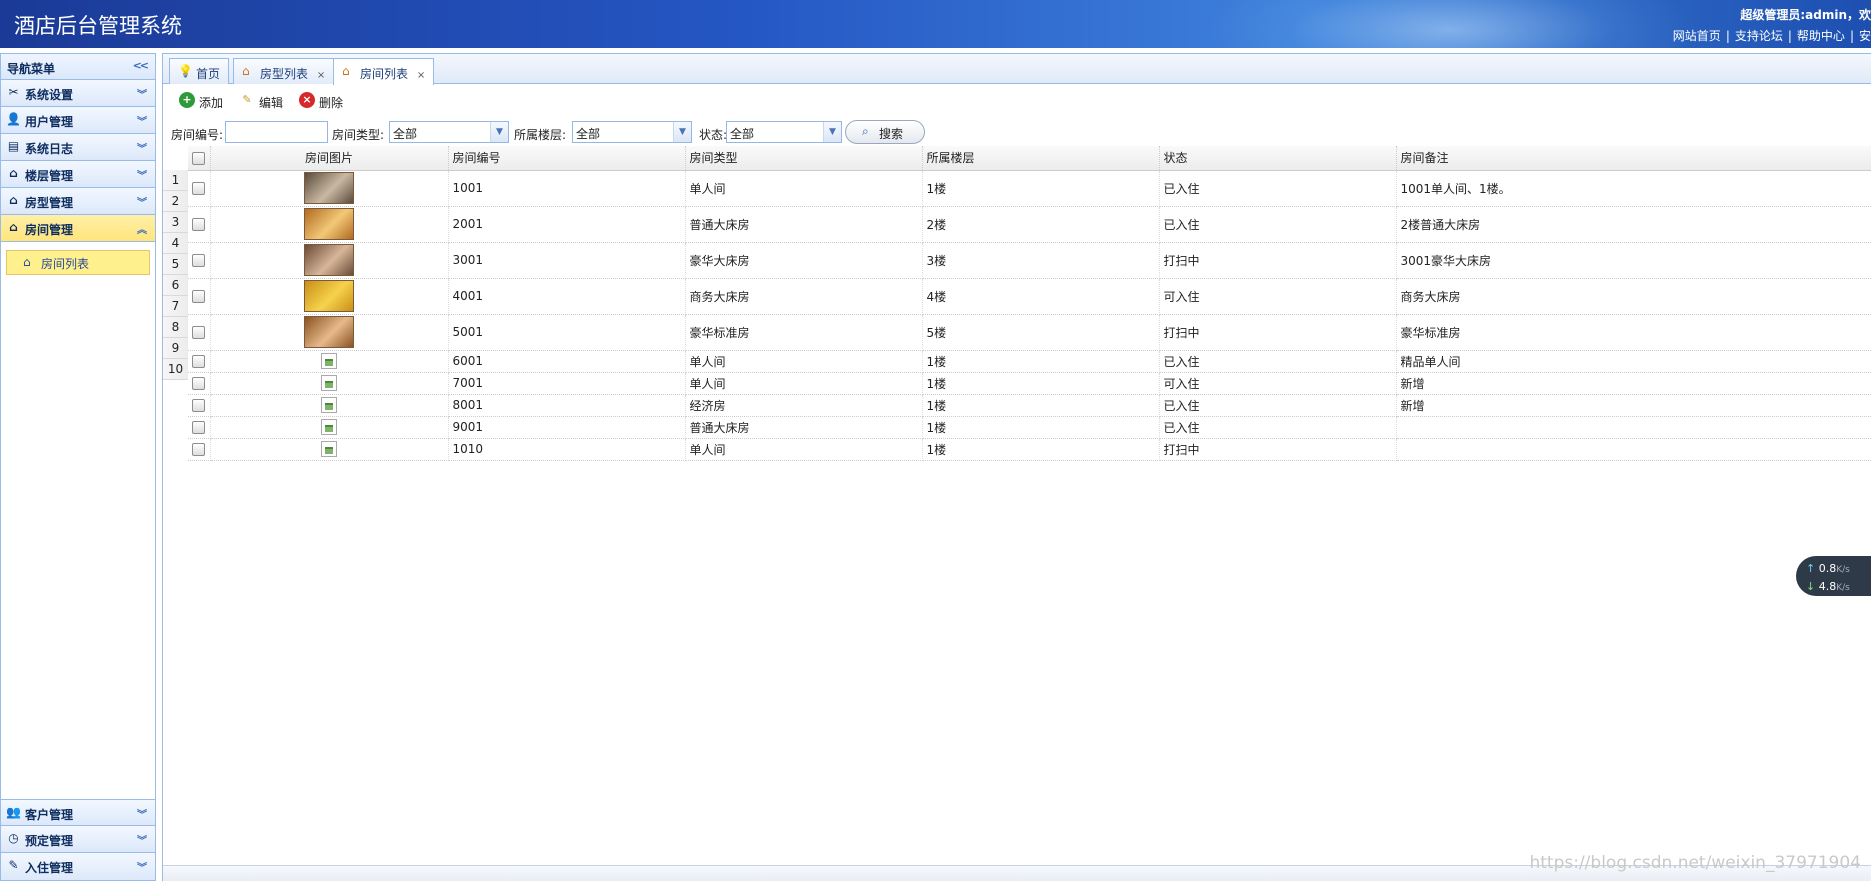 This screenshot has height=881, width=1871. I want to click on tab-label: 房间列表, so click(384, 74).